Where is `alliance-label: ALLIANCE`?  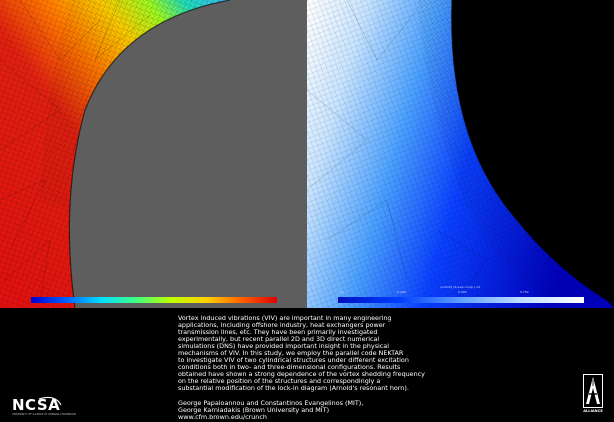 alliance-label: ALLIANCE is located at coordinates (593, 411).